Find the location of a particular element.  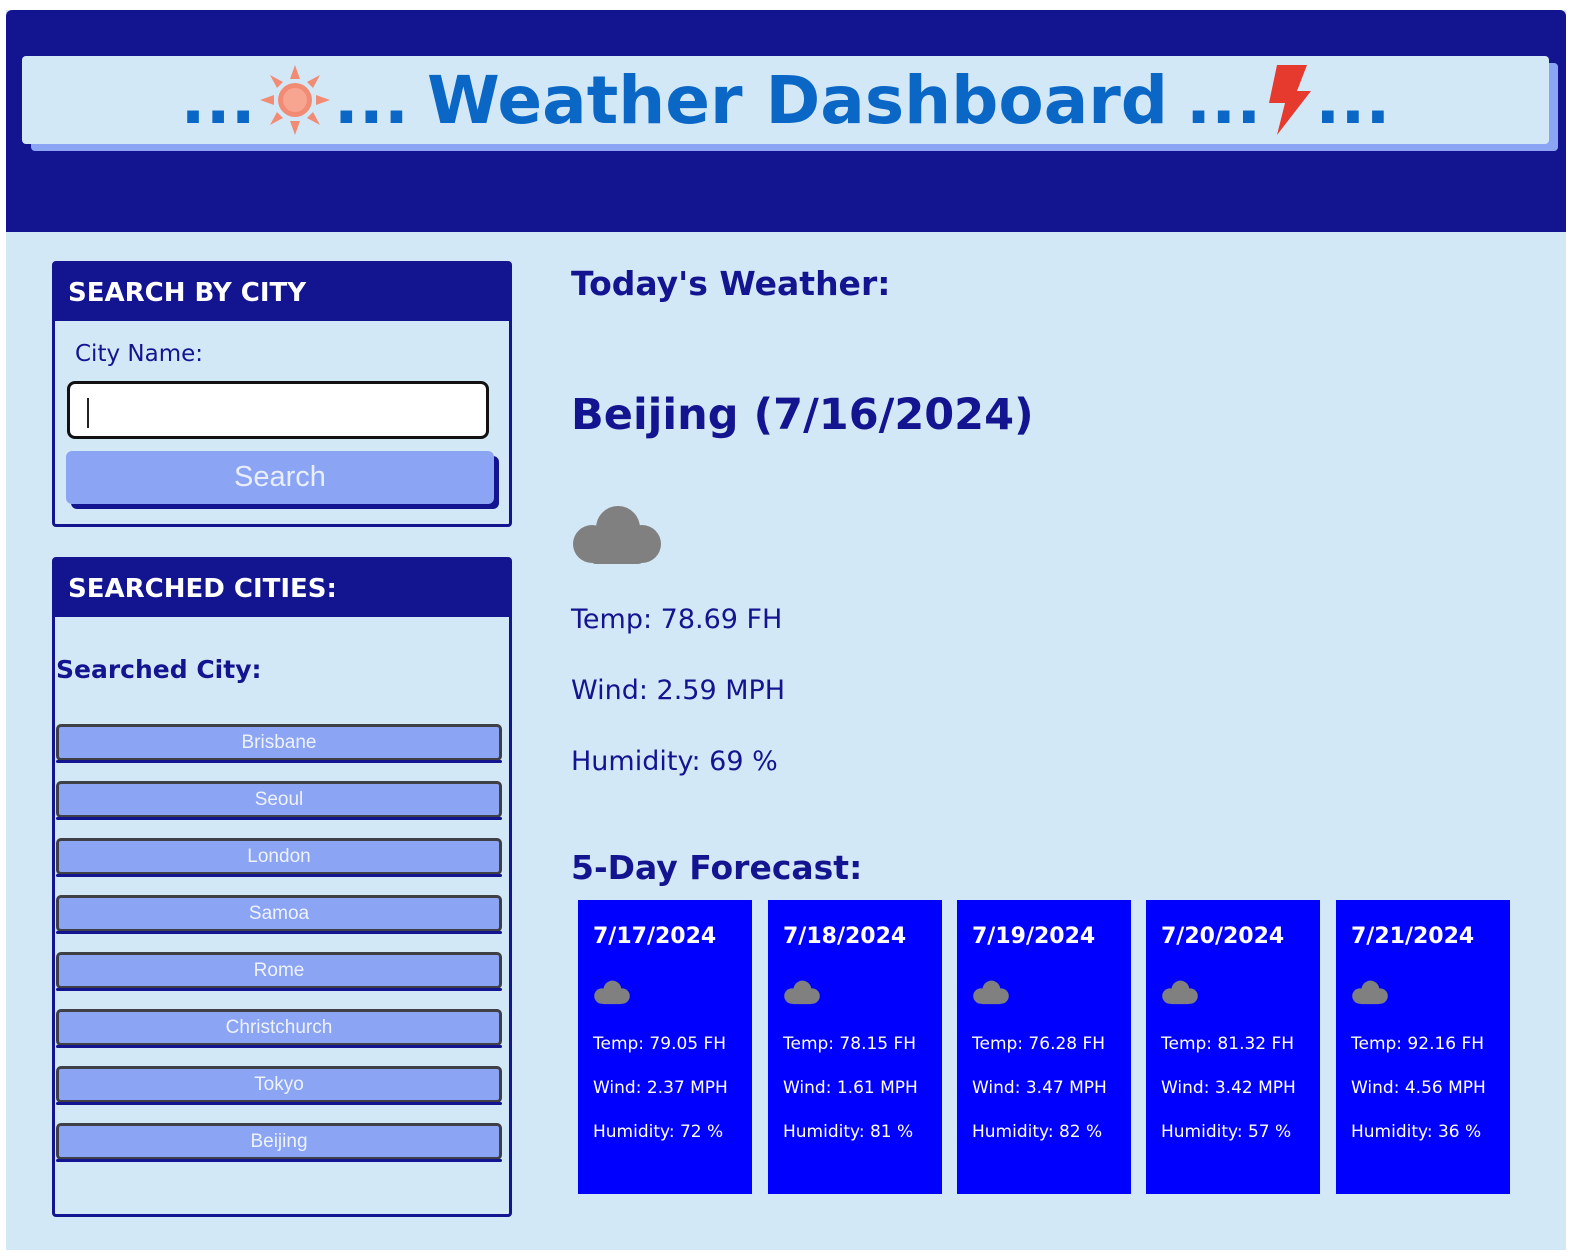

search-button: Search is located at coordinates (280, 477).